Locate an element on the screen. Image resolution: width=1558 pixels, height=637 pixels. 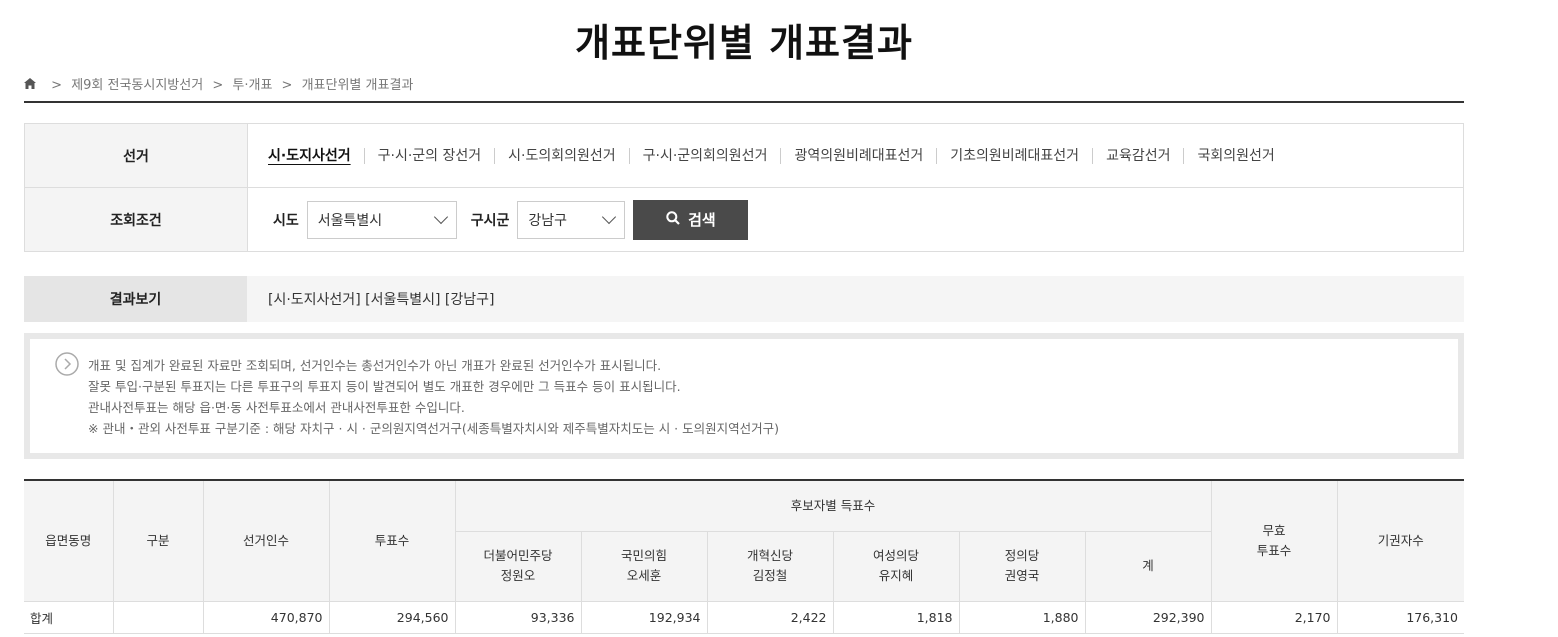
cell-candidate-1: 93,336 is located at coordinates (518, 617).